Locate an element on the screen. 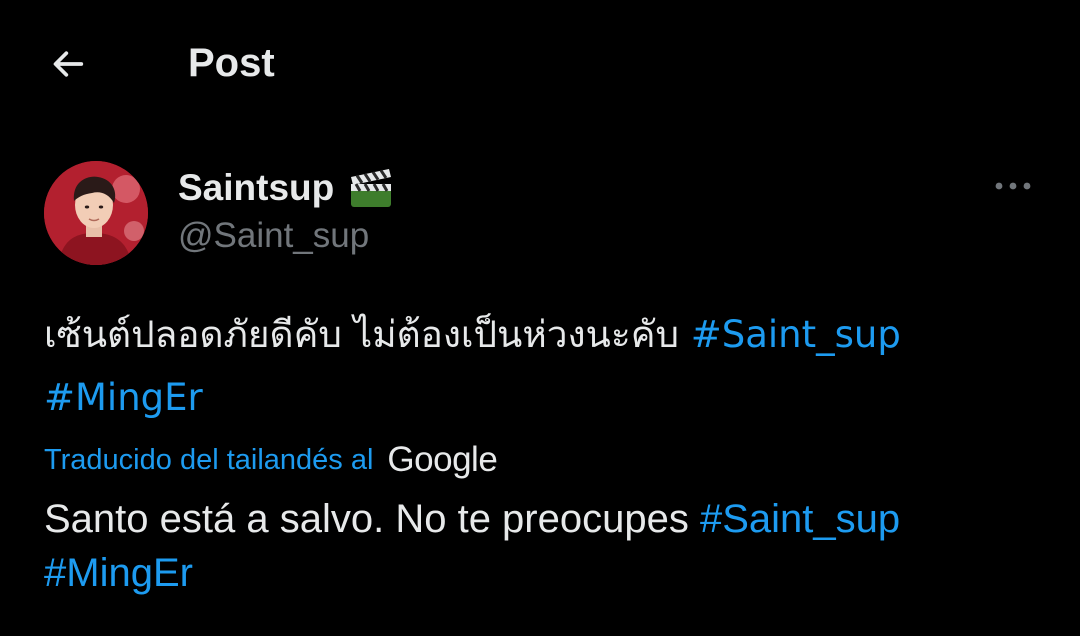 Image resolution: width=1080 pixels, height=636 pixels. display-name: Saintsup is located at coordinates (256, 188).